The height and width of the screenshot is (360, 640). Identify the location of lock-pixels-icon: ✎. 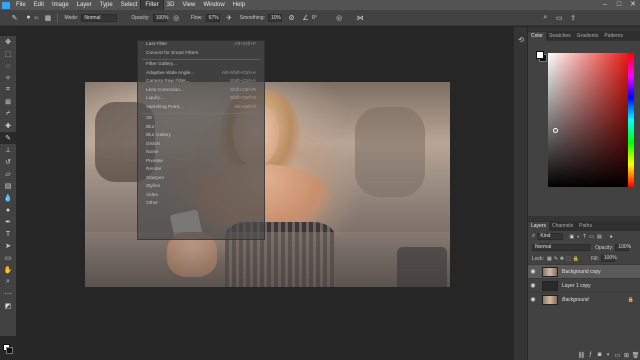
(556, 259).